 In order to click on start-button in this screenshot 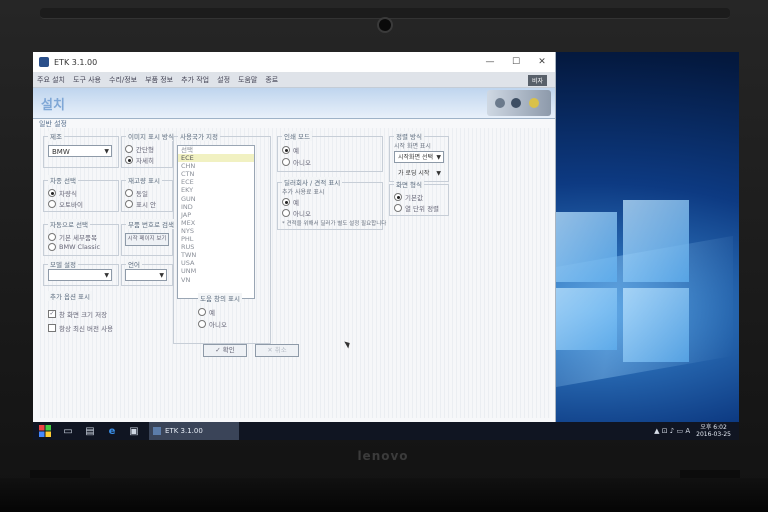, I will do `click(45, 431)`.